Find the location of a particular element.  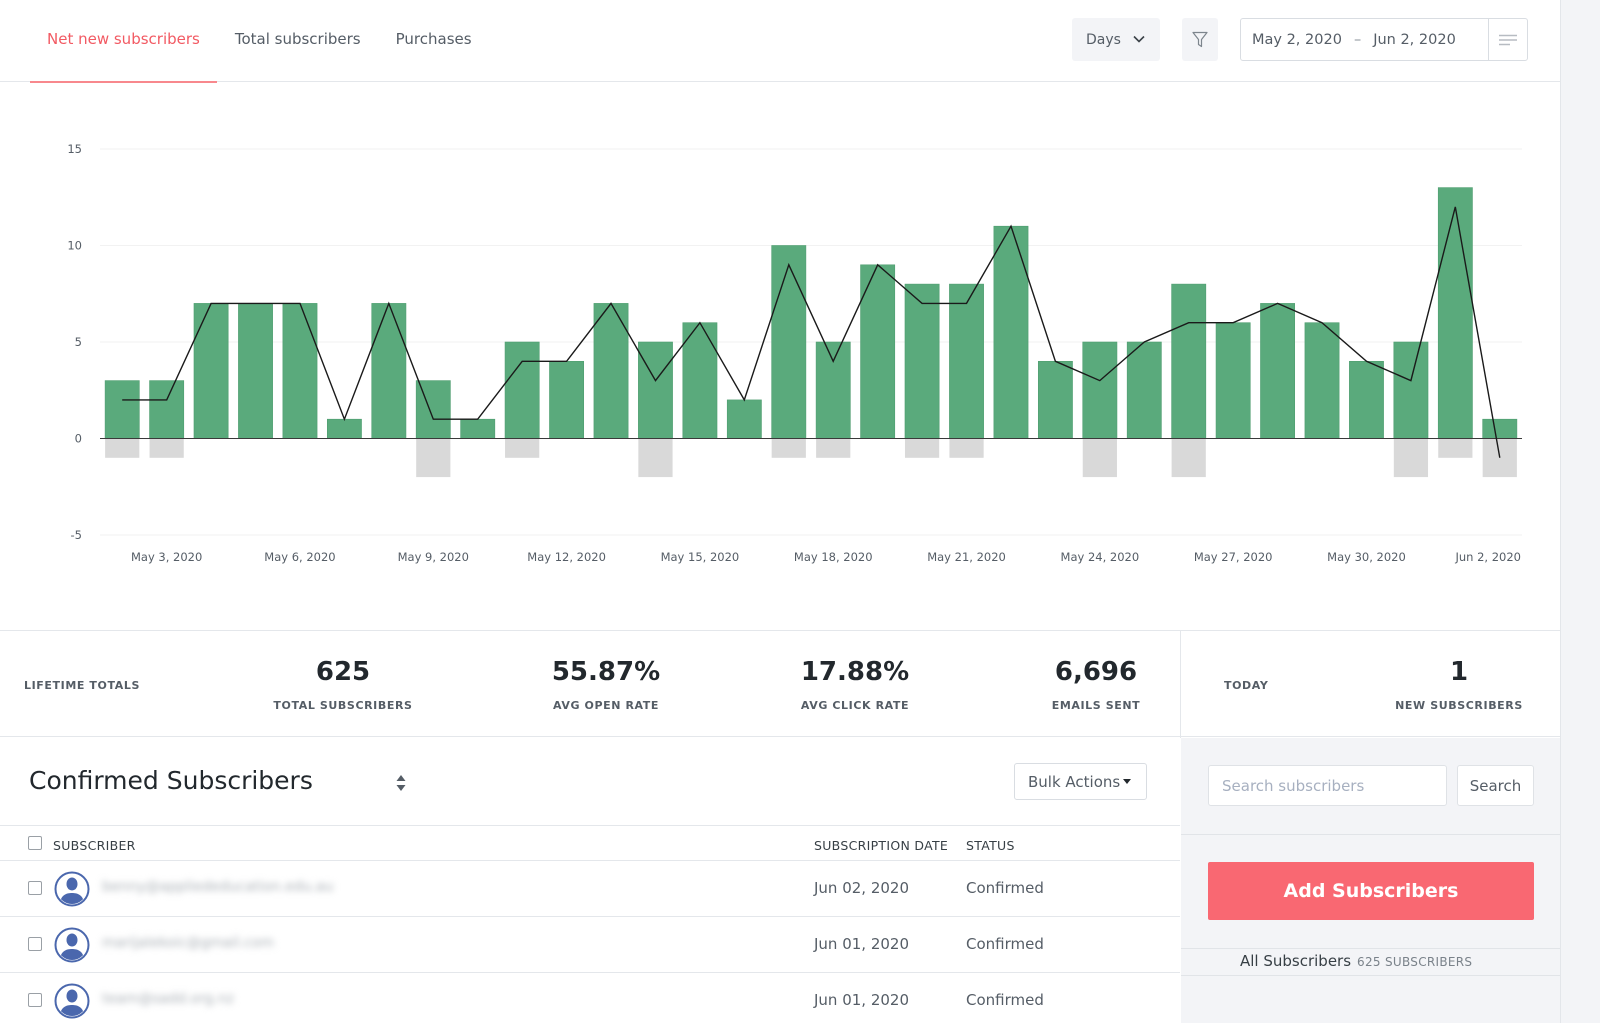

bulk-actions-button: Bulk Actions is located at coordinates (1080, 781).